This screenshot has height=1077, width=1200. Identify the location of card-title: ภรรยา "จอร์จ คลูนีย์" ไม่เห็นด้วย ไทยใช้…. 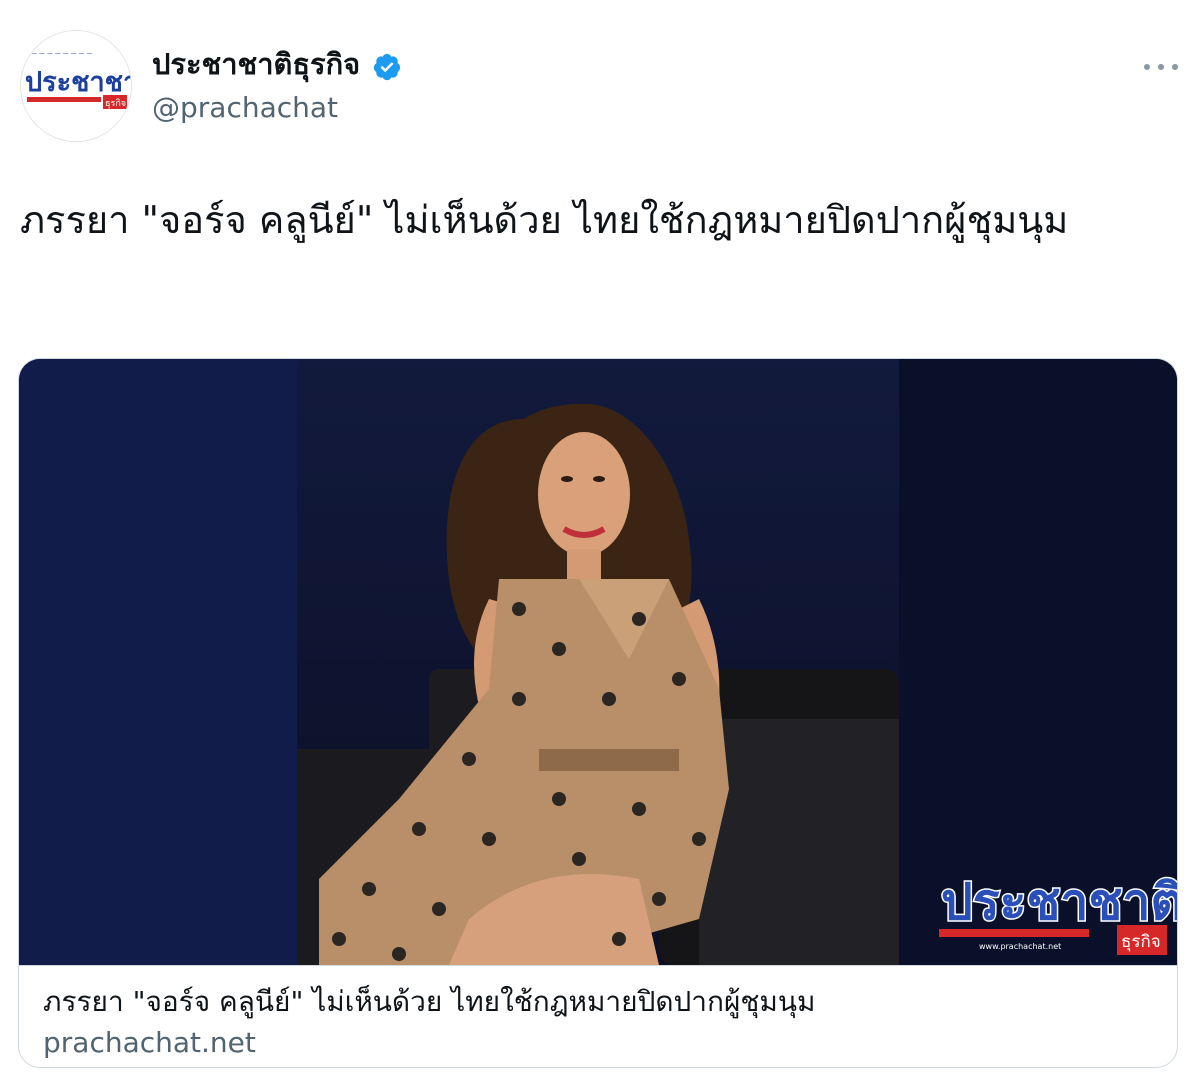
(598, 1002).